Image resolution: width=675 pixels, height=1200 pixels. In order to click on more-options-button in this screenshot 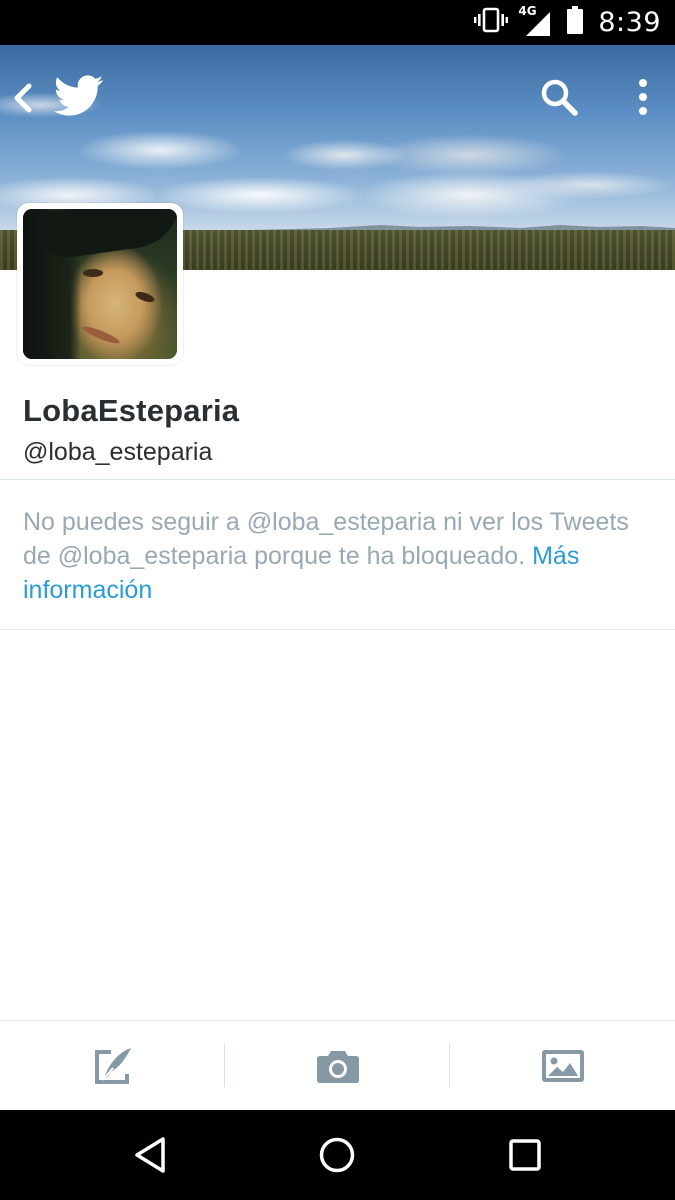, I will do `click(643, 97)`.